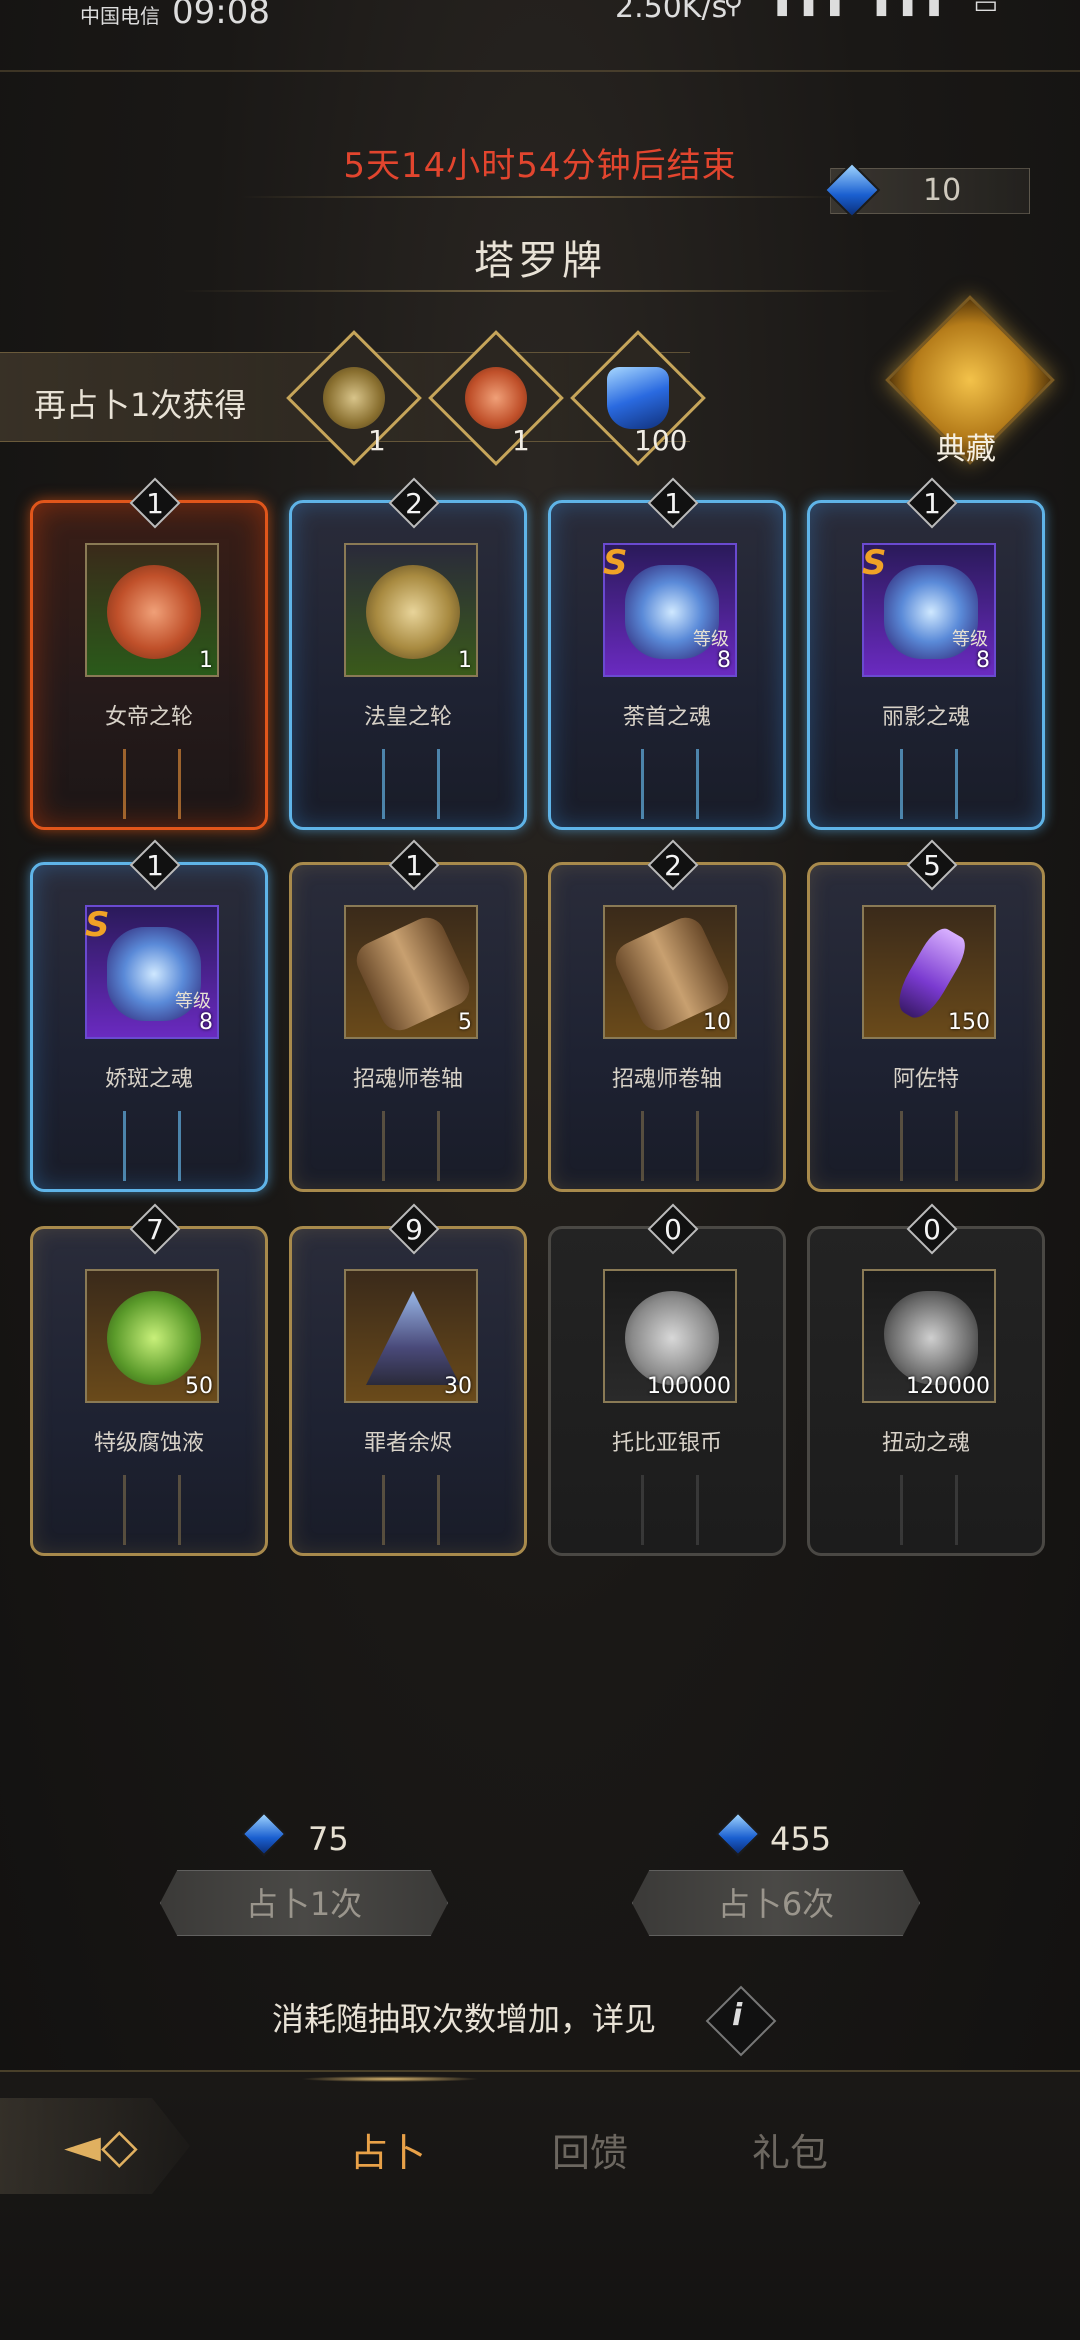 This screenshot has height=2340, width=1080. Describe the element at coordinates (407, 1443) in the screenshot. I see `card-item-name: 罪者余烬` at that location.